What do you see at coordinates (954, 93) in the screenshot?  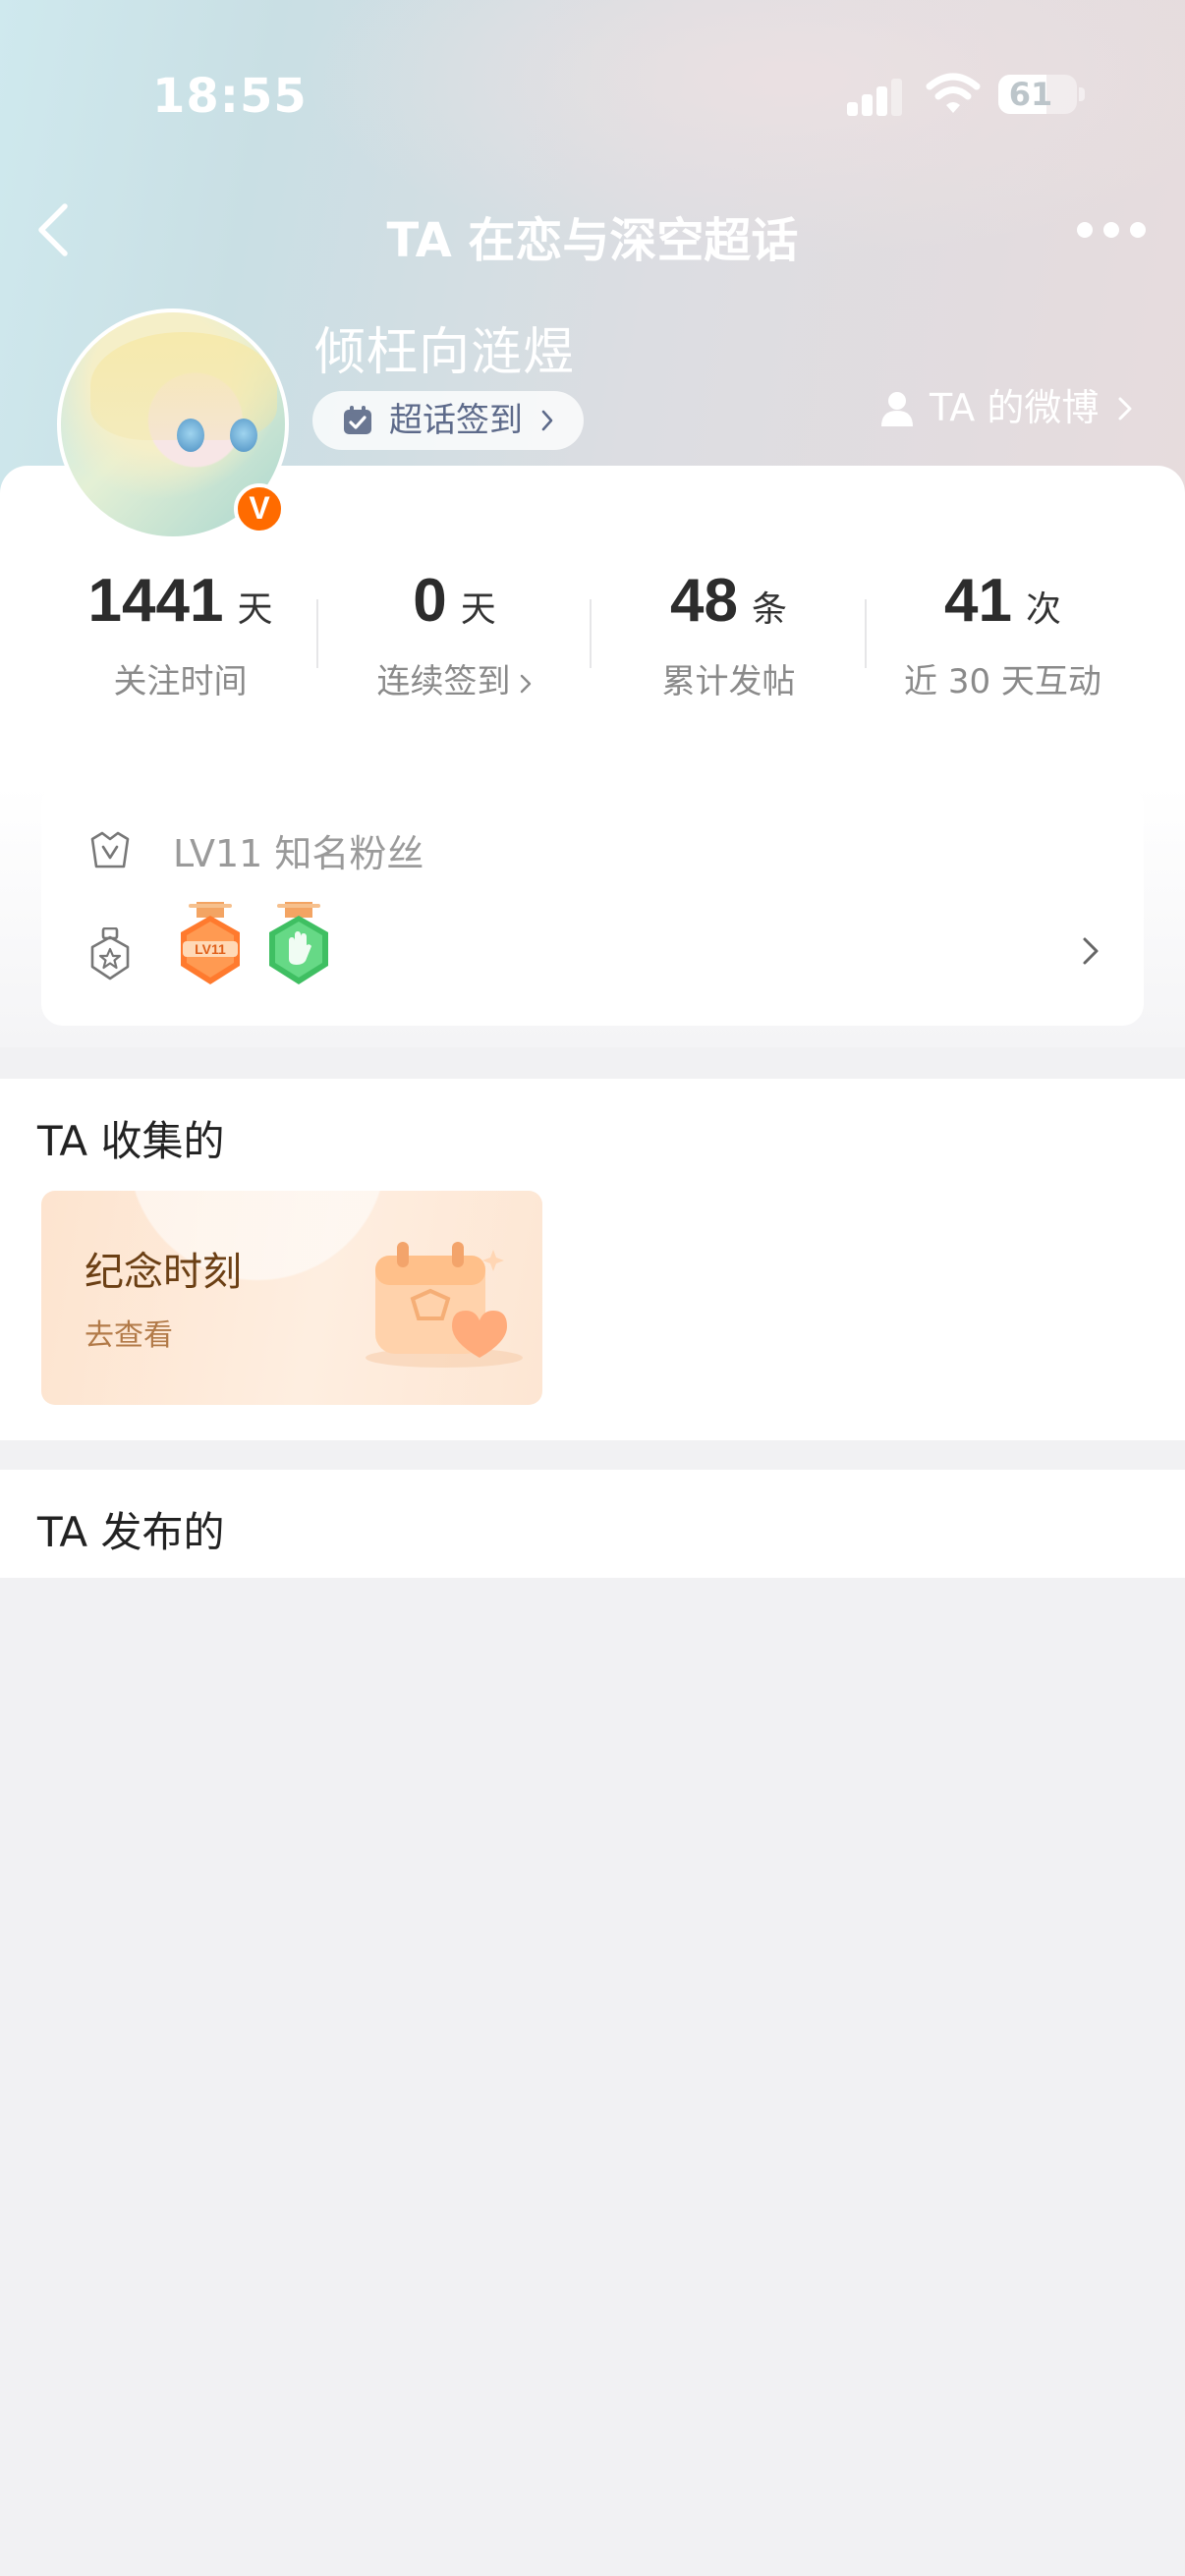 I see `wifi-icon` at bounding box center [954, 93].